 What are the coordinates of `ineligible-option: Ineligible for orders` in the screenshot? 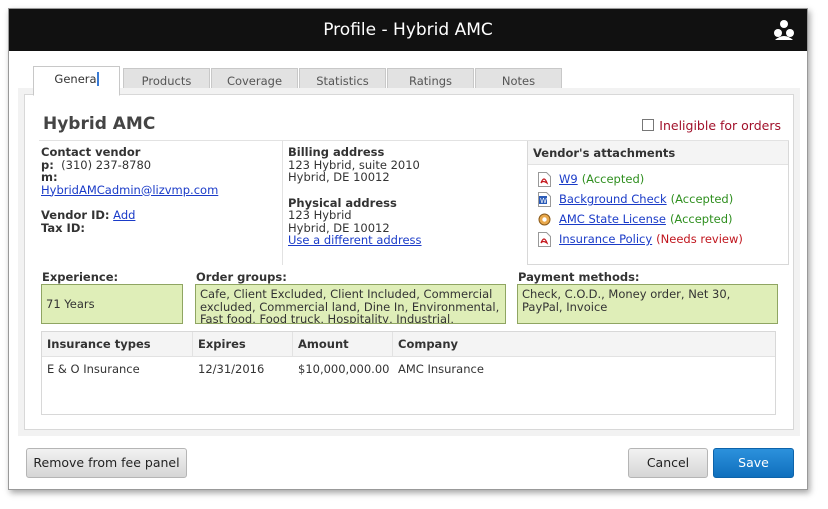 It's located at (711, 125).